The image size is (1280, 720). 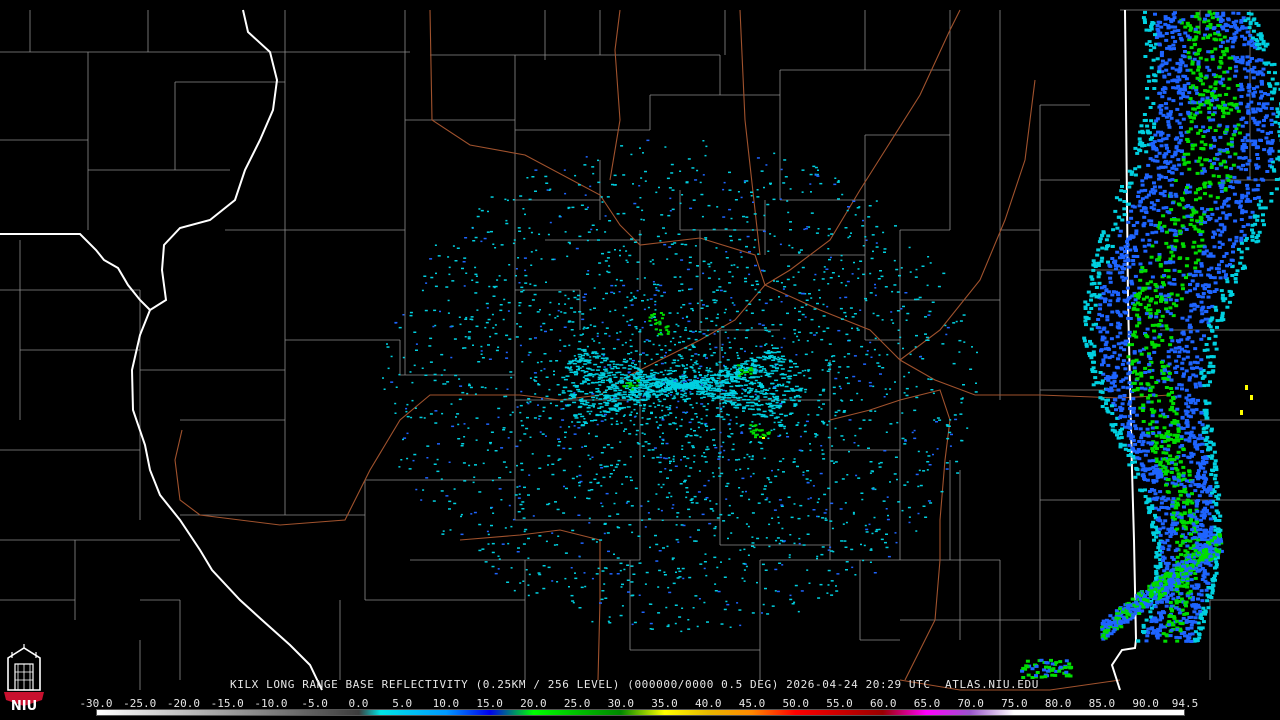 I want to click on reflectivity-colorbar, so click(x=640, y=712).